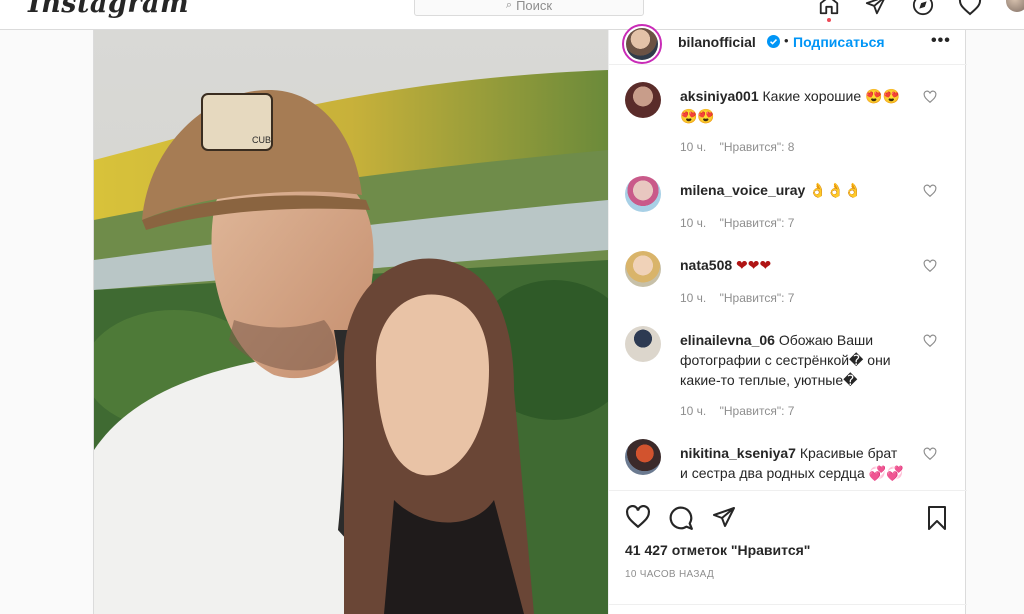 The width and height of the screenshot is (1024, 614). Describe the element at coordinates (793, 265) in the screenshot. I see `comment-text: nata508 ❤❤❤` at that location.